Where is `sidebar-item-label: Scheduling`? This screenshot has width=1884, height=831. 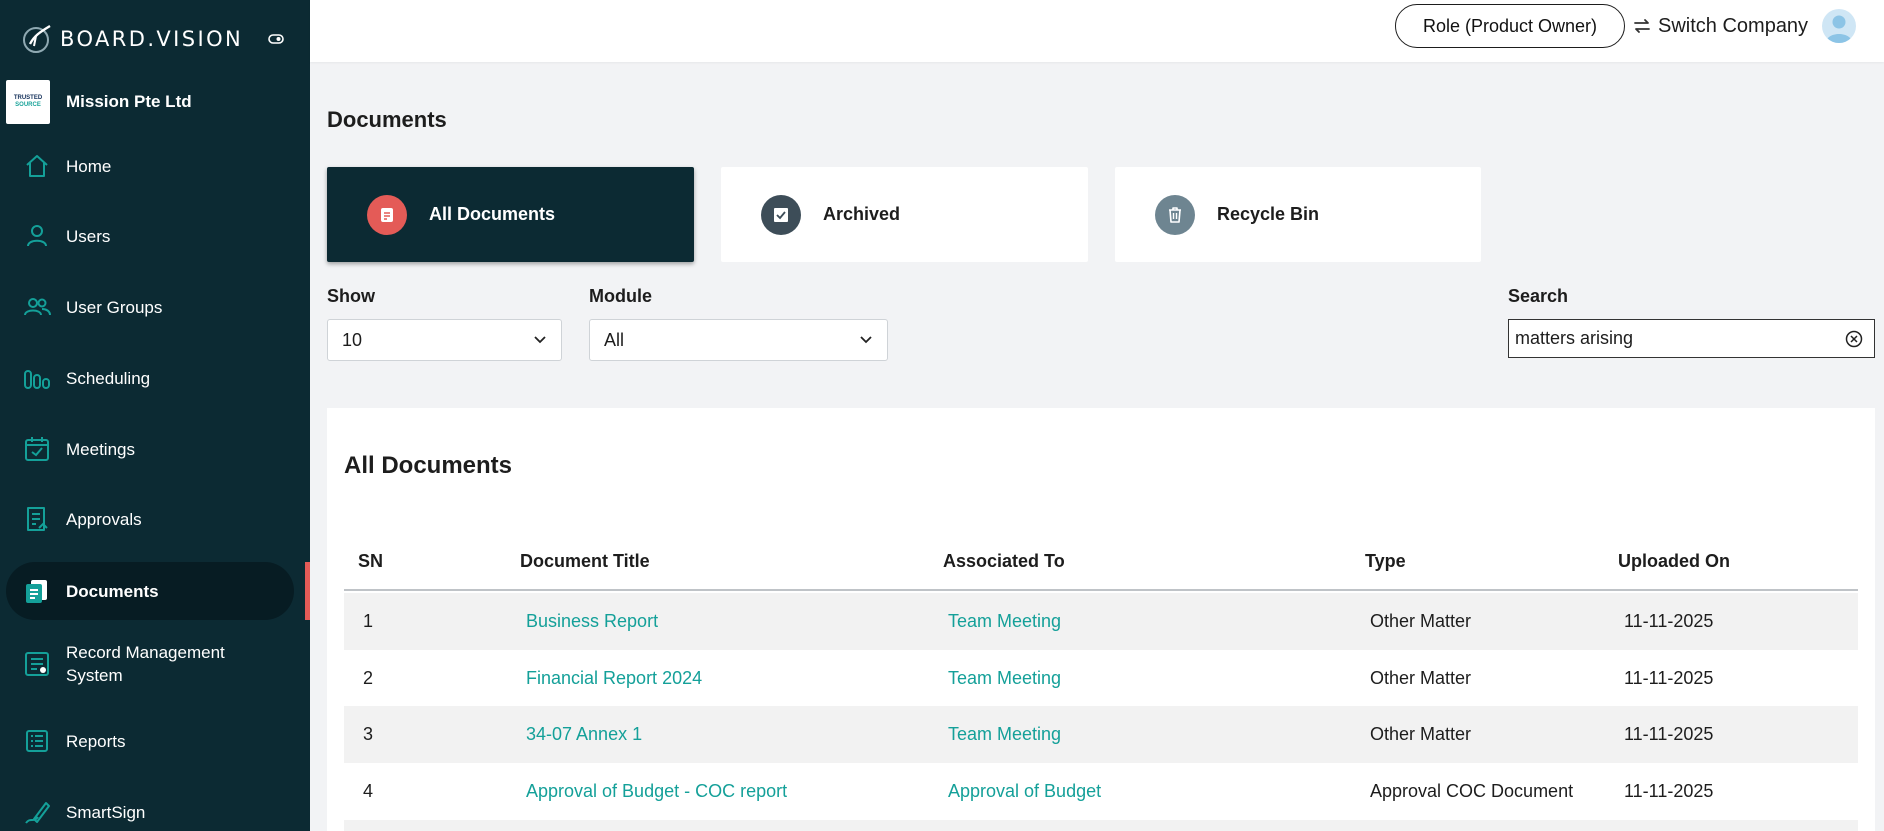
sidebar-item-label: Scheduling is located at coordinates (108, 378).